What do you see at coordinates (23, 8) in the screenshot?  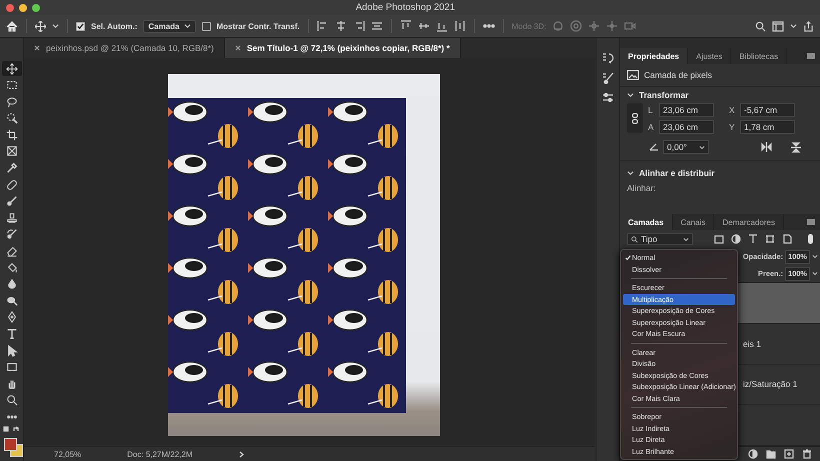 I see `minimize-button` at bounding box center [23, 8].